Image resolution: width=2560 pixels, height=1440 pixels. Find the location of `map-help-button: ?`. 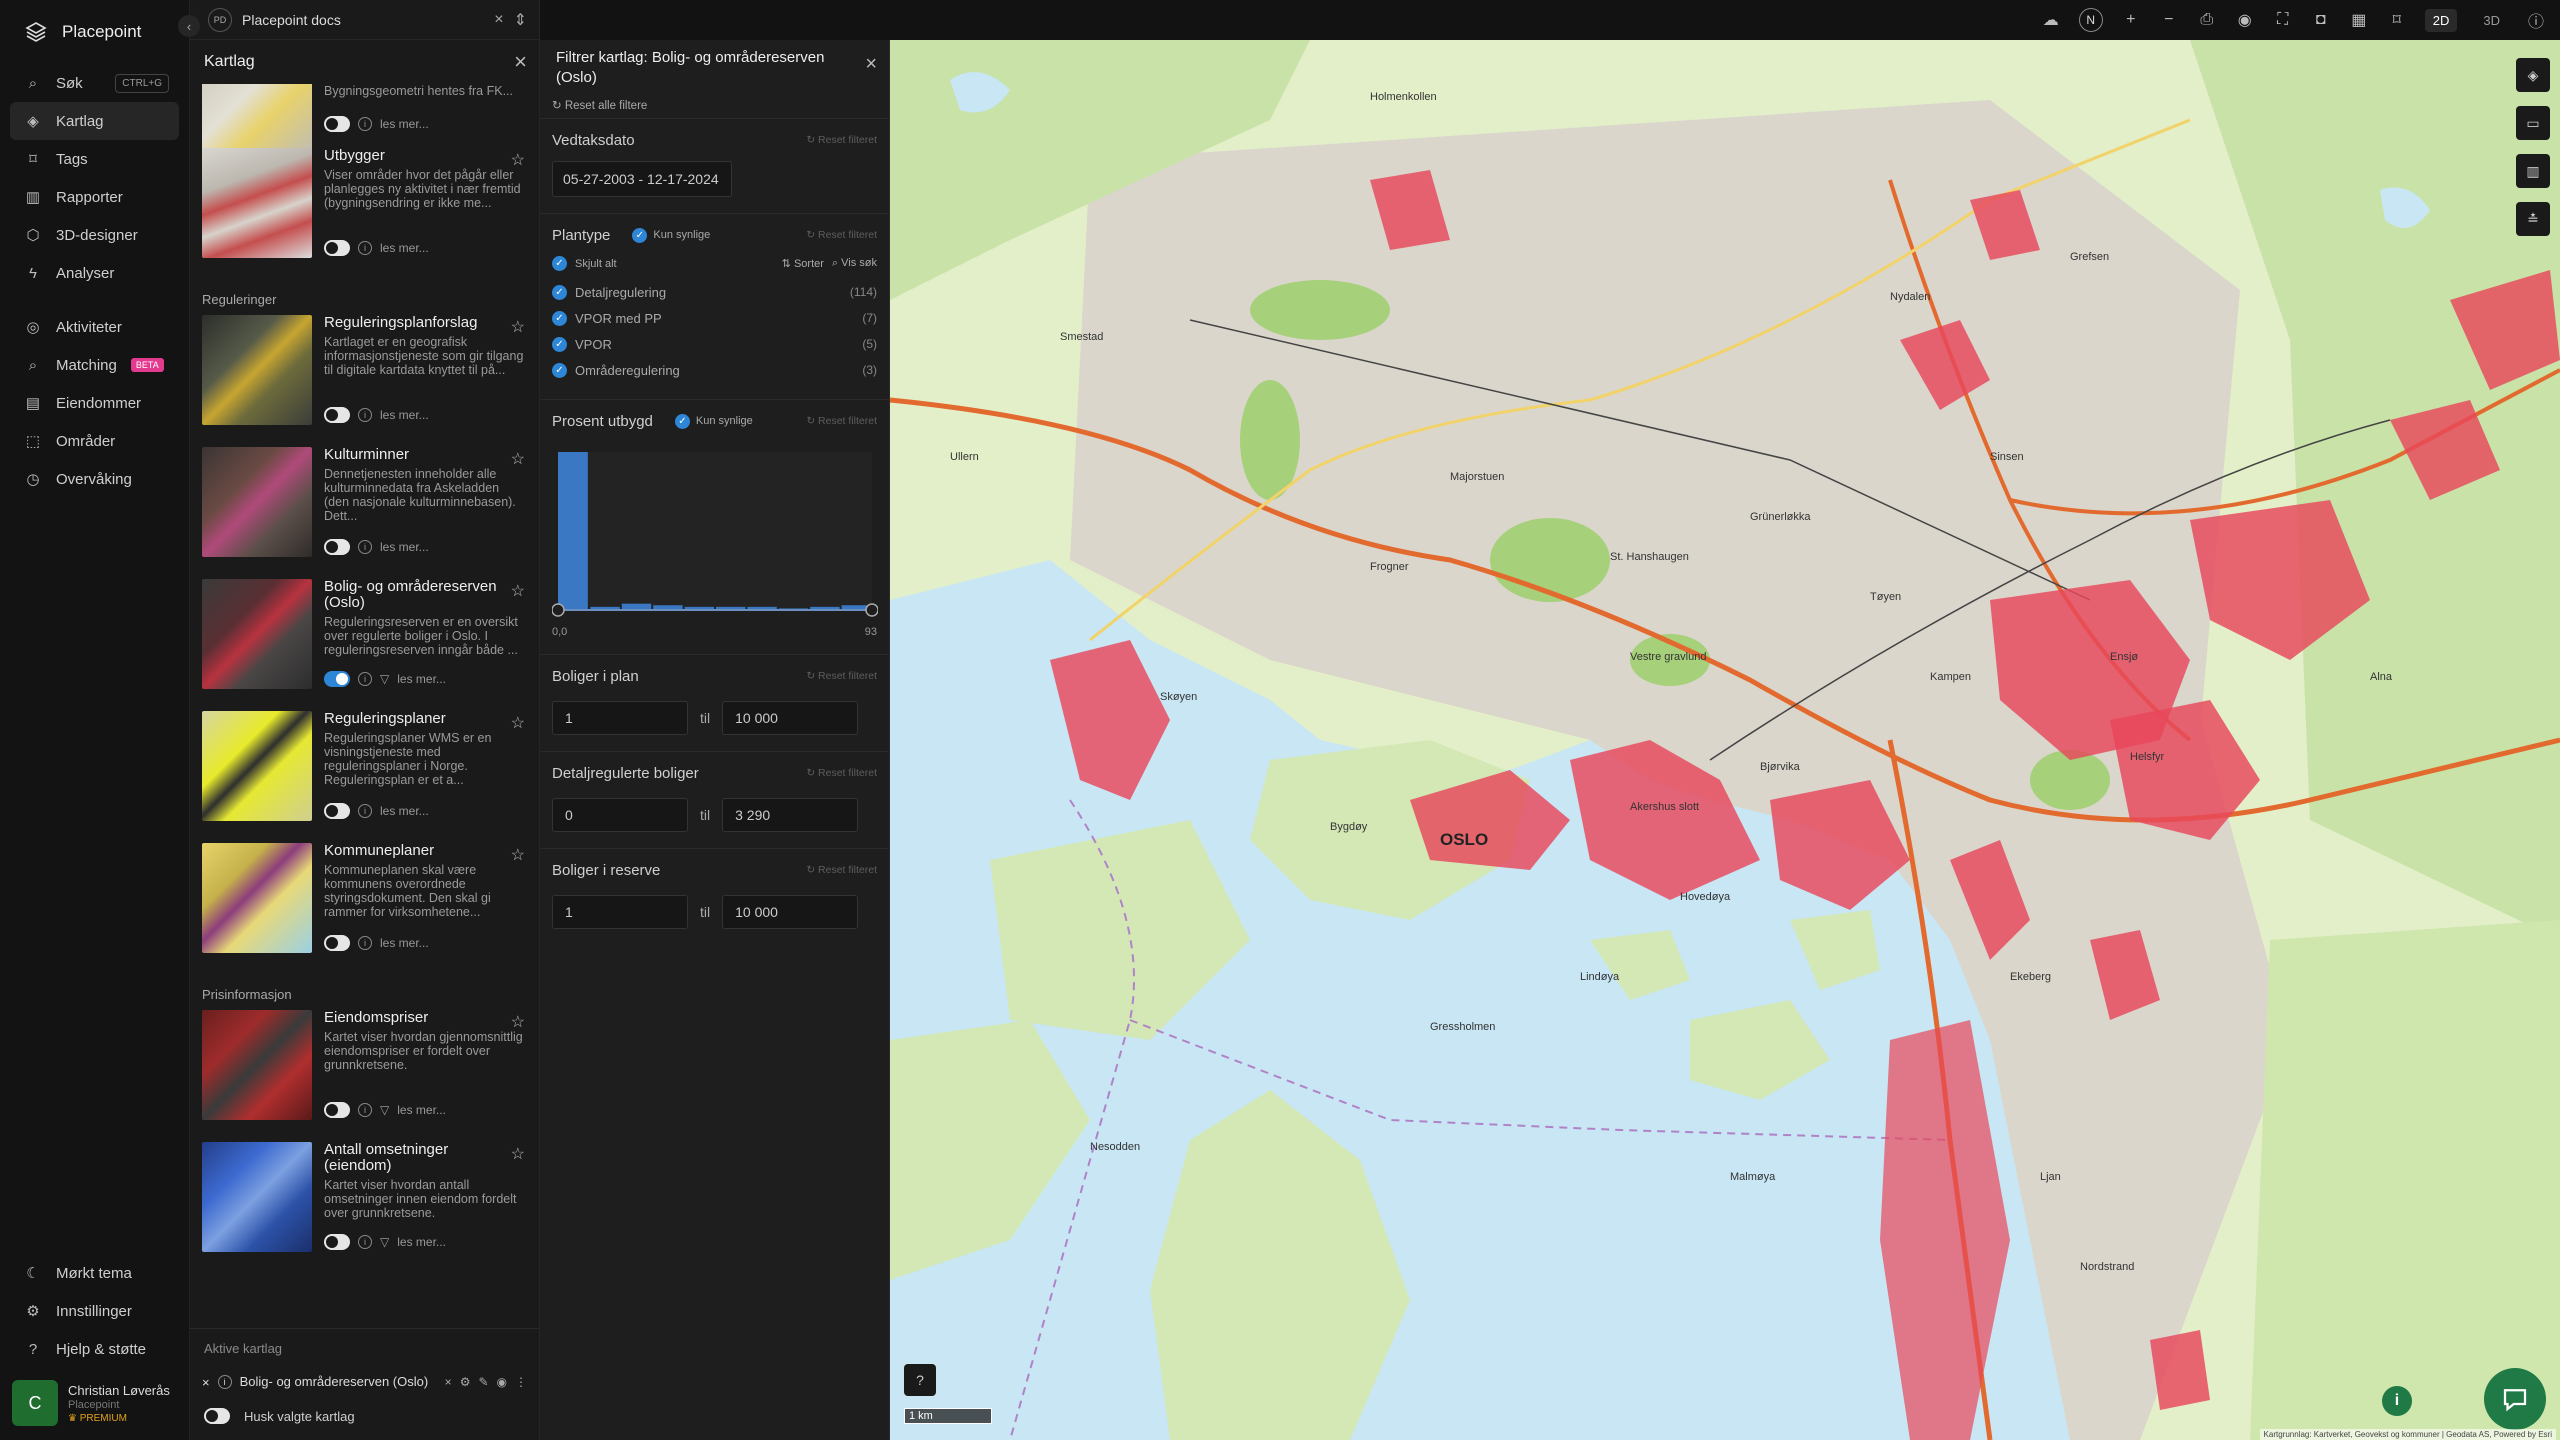

map-help-button: ? is located at coordinates (920, 1380).